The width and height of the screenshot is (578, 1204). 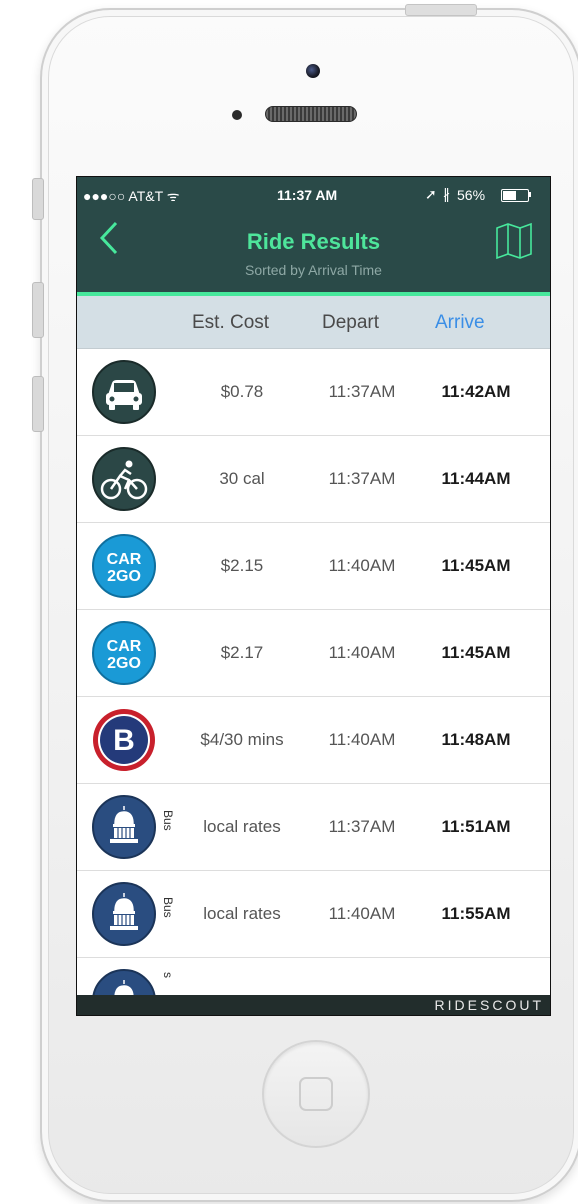 What do you see at coordinates (131, 196) in the screenshot?
I see `carrier-label: ●●●○○ AT&T ᯤ` at bounding box center [131, 196].